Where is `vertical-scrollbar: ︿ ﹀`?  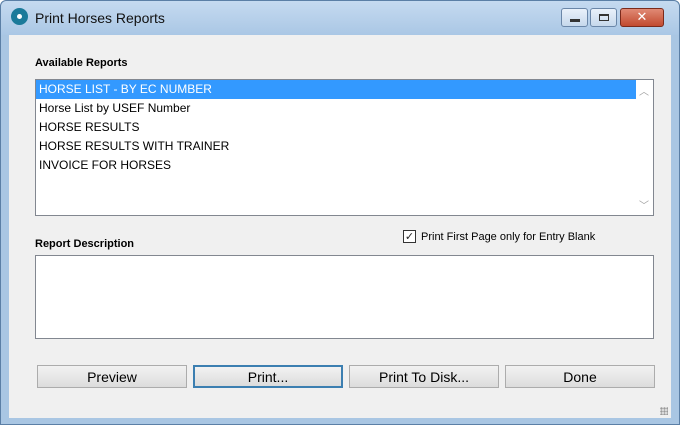 vertical-scrollbar: ︿ ﹀ is located at coordinates (644, 147).